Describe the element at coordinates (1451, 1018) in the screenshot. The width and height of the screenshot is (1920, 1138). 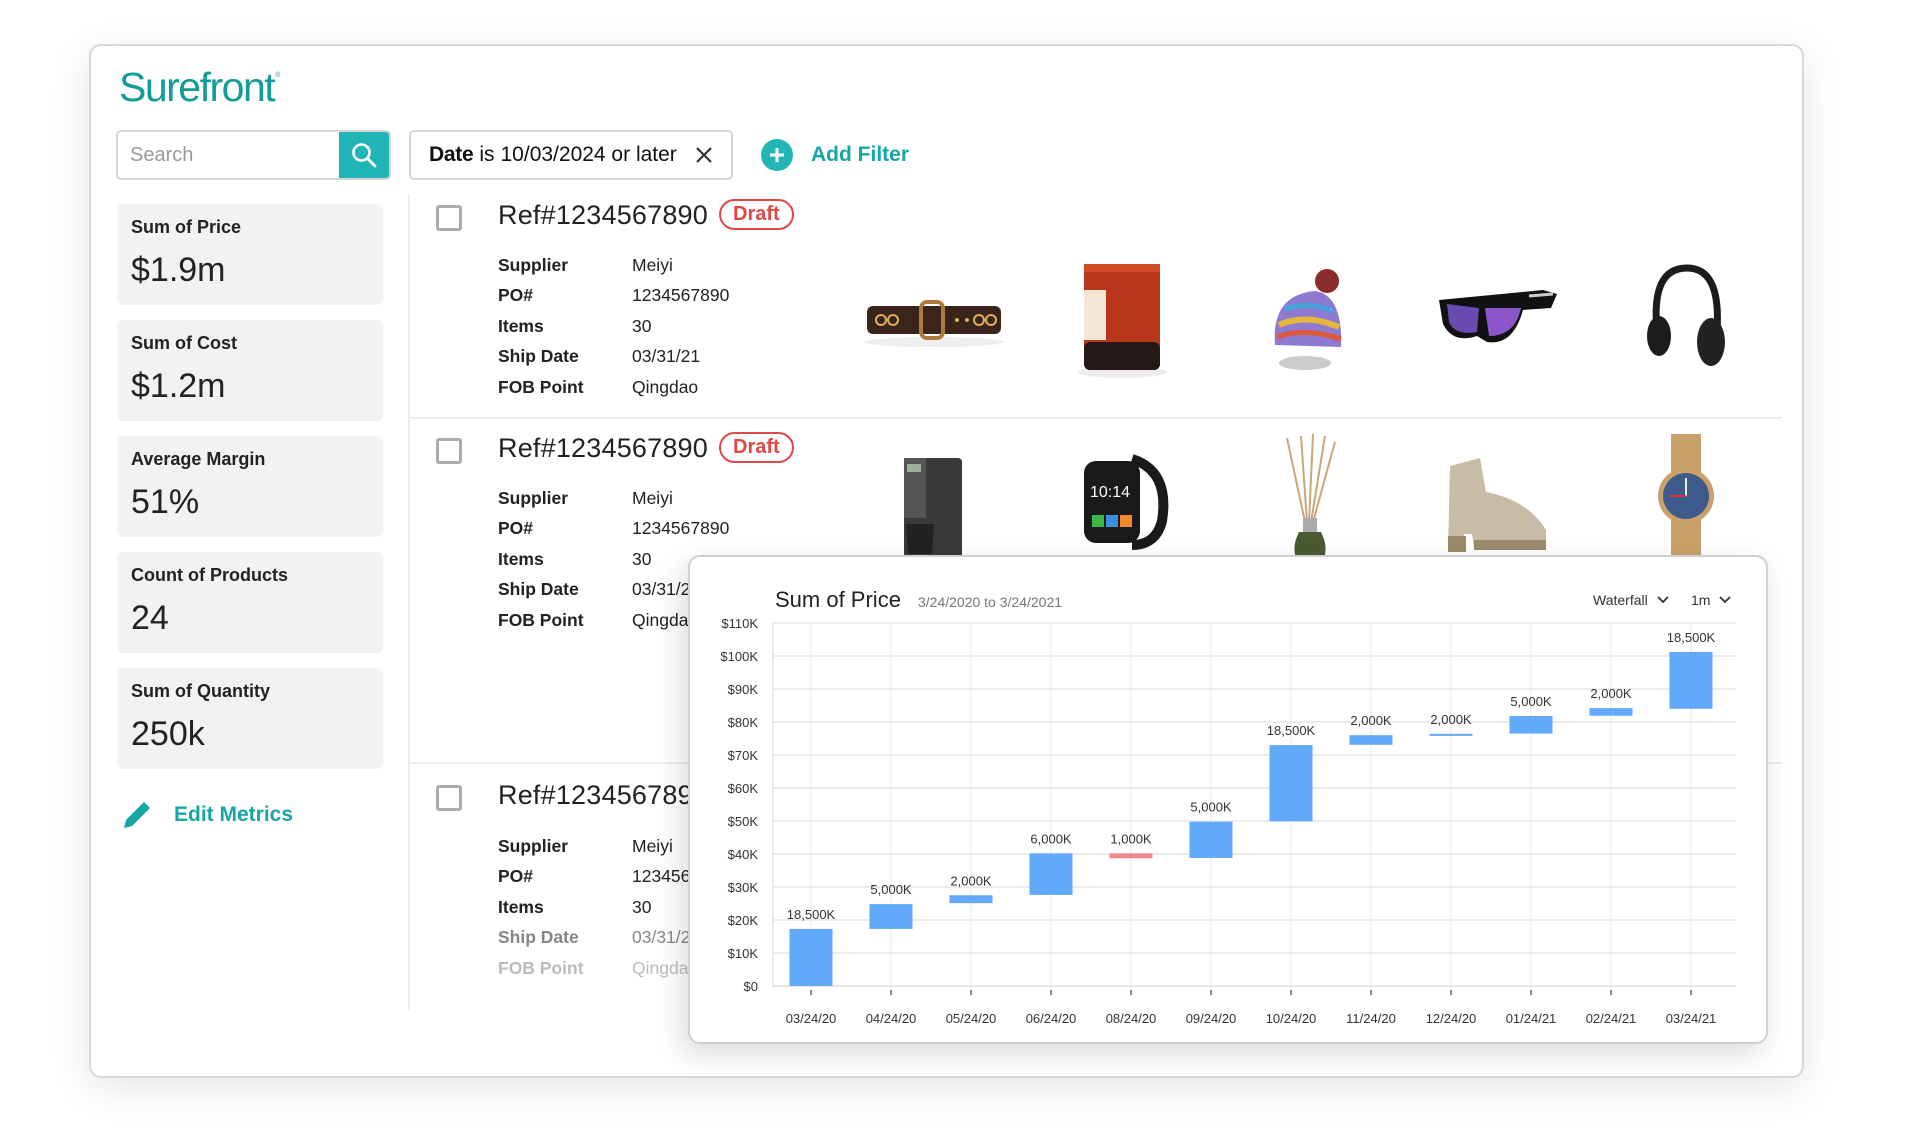
I see `x-tick-label: 12/24/20` at that location.